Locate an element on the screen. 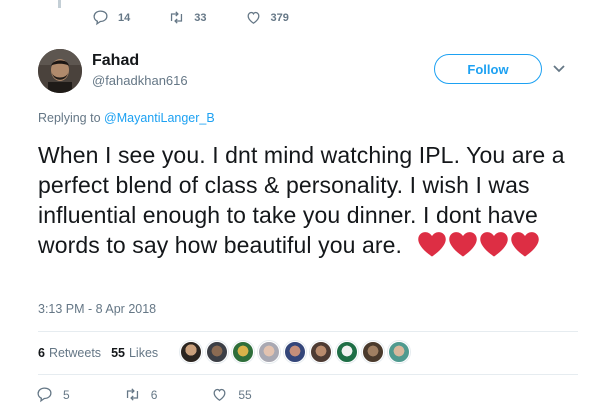  reply-action: 14 is located at coordinates (111, 17).